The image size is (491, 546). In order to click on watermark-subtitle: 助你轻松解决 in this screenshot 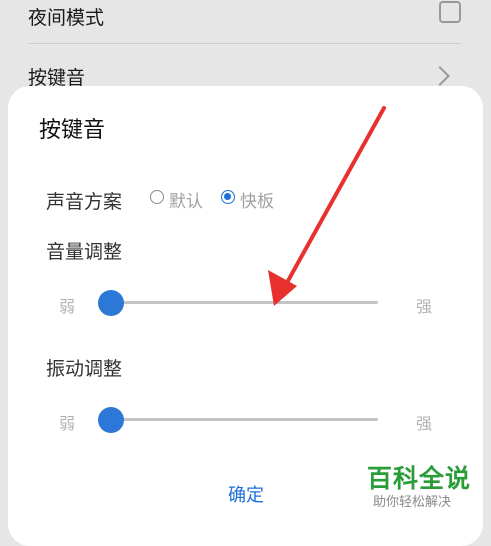, I will do `click(412, 502)`.